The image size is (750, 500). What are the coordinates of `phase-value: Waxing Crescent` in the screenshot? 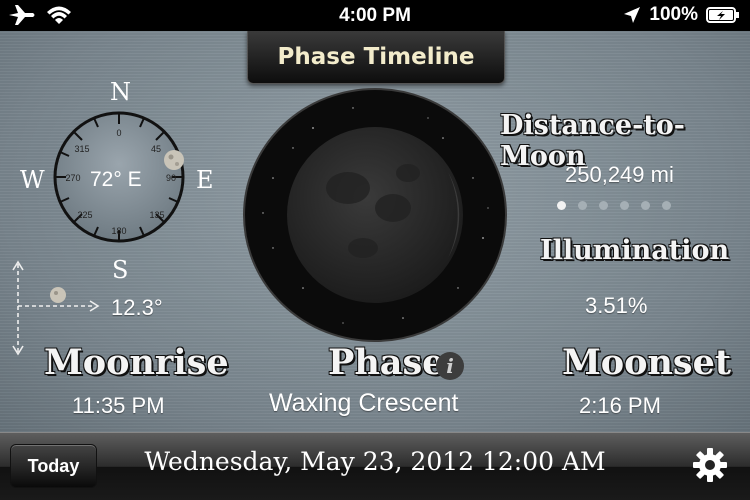 It's located at (364, 403).